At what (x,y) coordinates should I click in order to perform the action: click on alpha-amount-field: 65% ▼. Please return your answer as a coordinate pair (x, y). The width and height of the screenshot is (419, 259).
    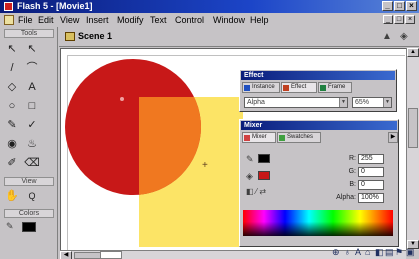
    Looking at the image, I should click on (372, 102).